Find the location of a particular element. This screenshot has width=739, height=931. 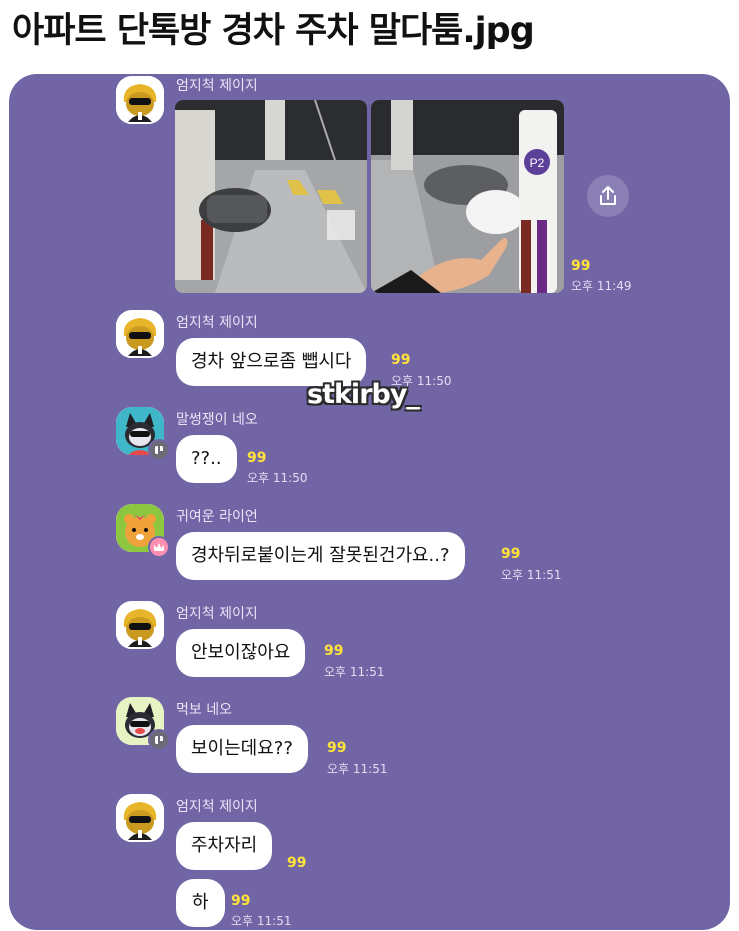

parking-photo-right: P2 is located at coordinates (467, 196).